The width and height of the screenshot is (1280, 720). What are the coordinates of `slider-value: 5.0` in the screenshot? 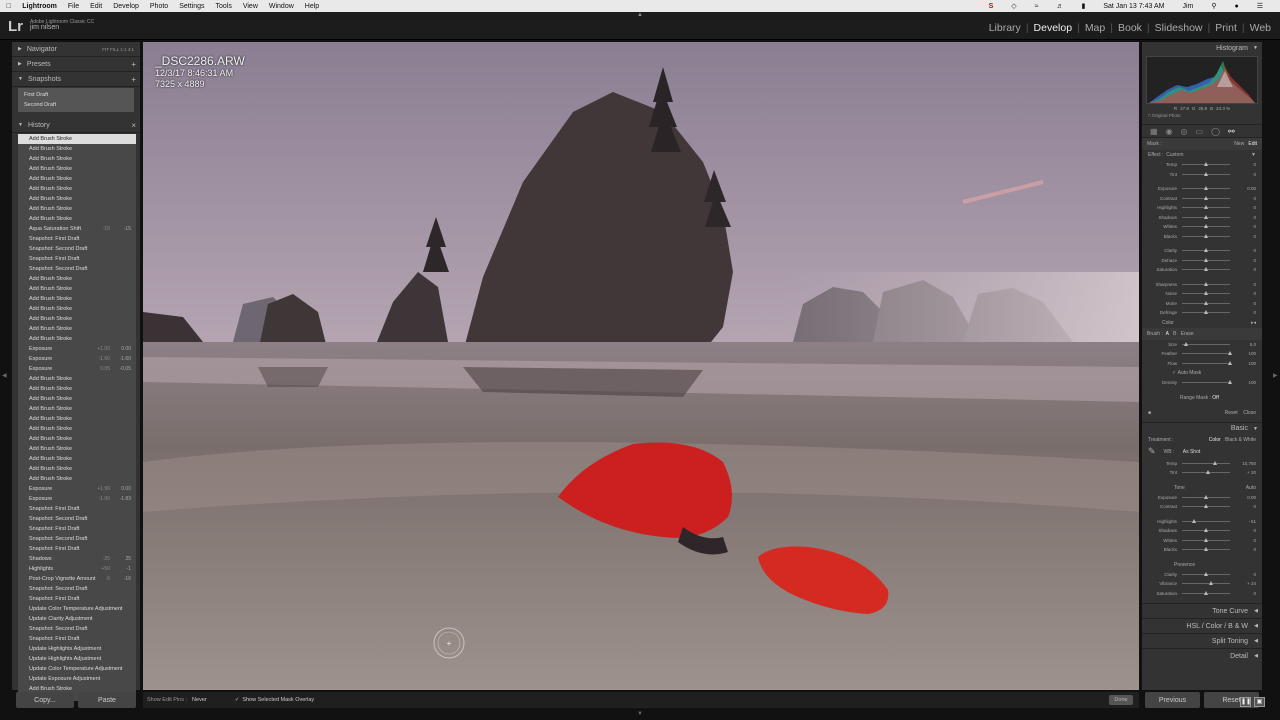 It's located at (1253, 344).